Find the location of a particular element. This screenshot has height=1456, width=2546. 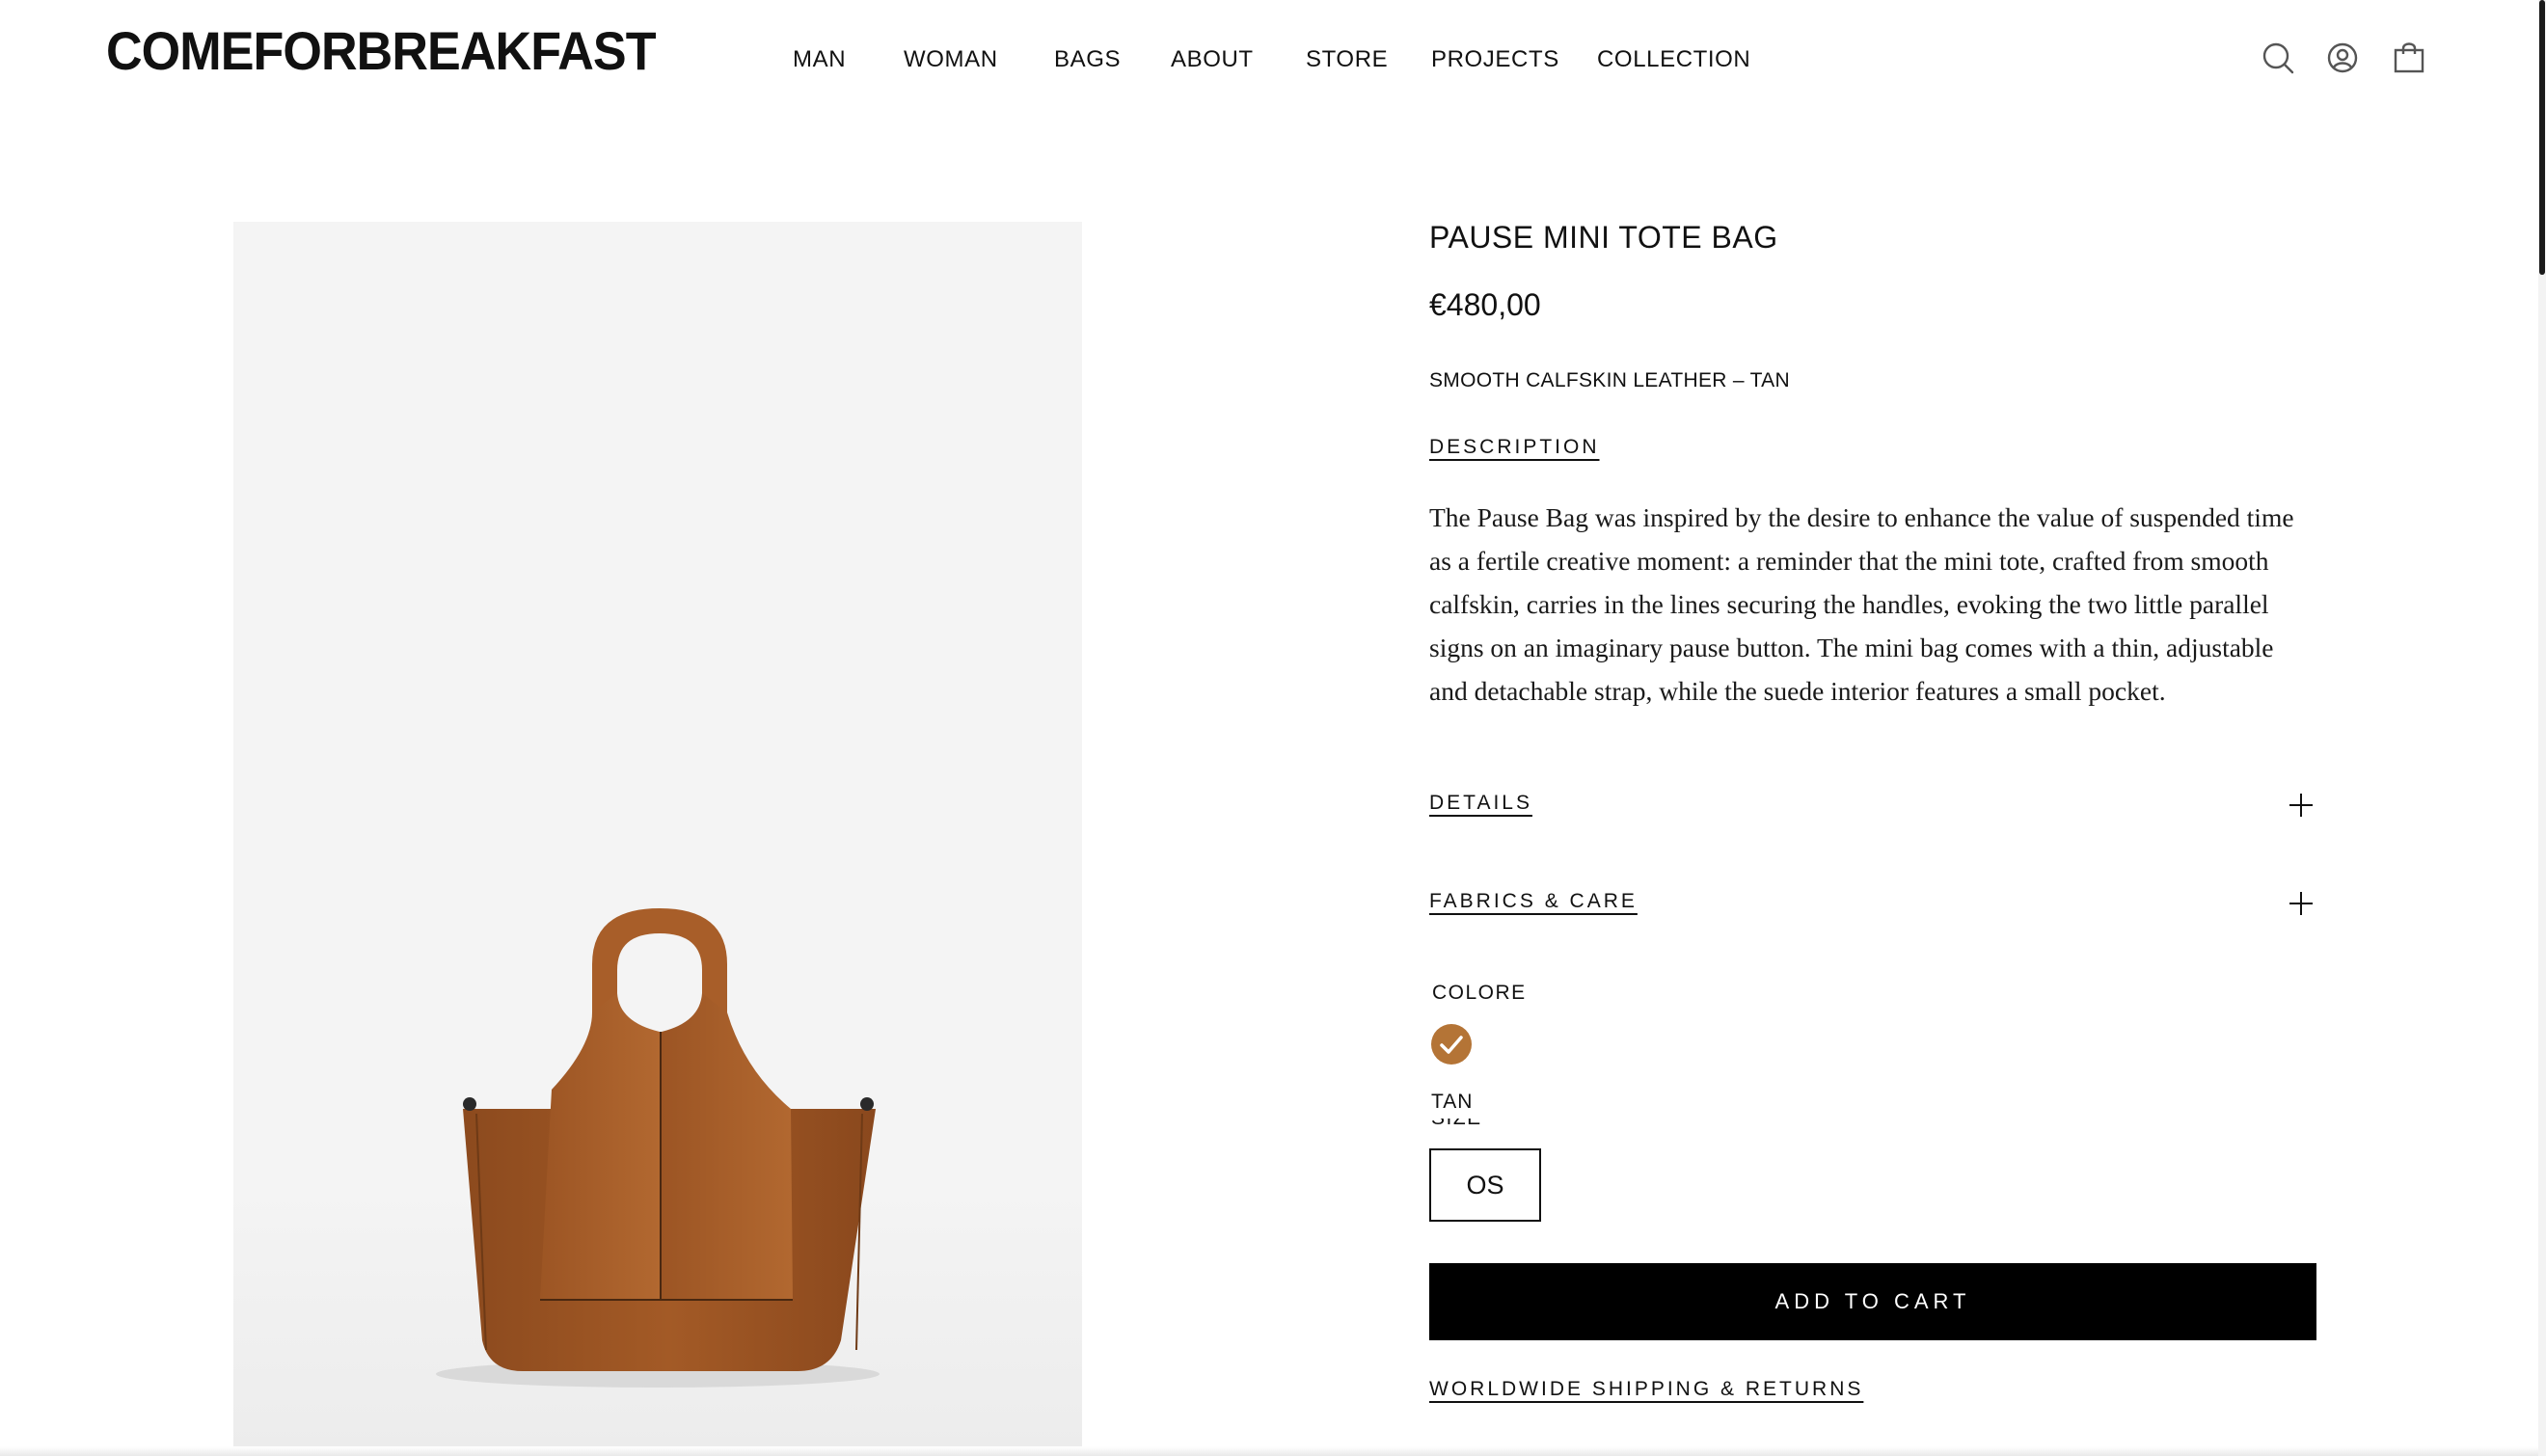

nav-item-collection: COLLECTION is located at coordinates (1673, 59).